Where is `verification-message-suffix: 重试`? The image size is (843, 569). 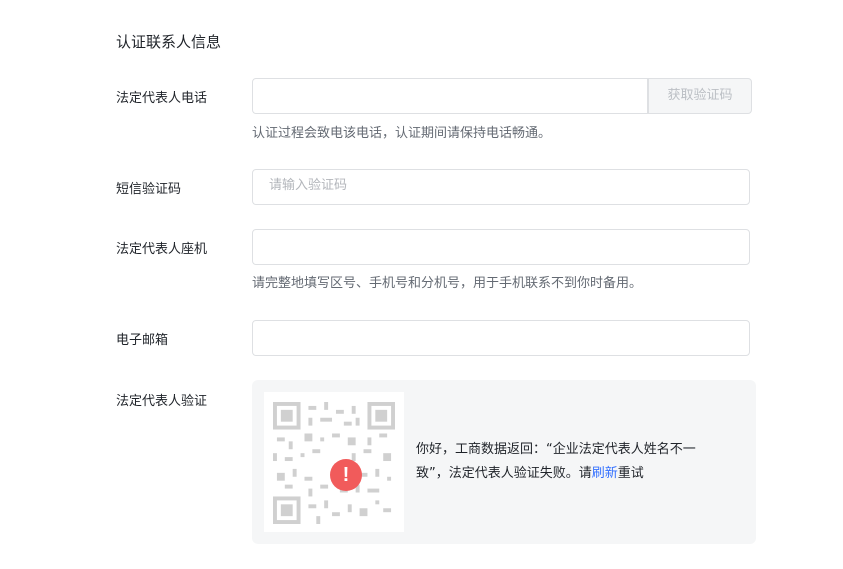
verification-message-suffix: 重试 is located at coordinates (630, 473).